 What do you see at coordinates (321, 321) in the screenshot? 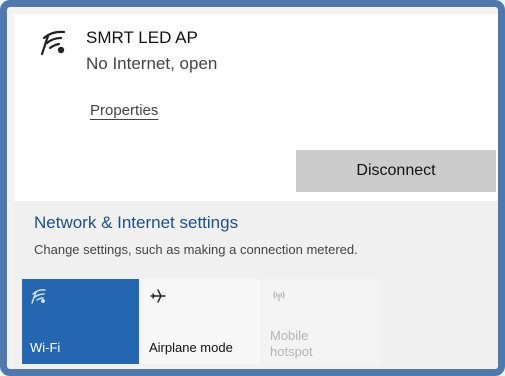
I see `mobile-hotspot-tile: Mobile hotspot` at bounding box center [321, 321].